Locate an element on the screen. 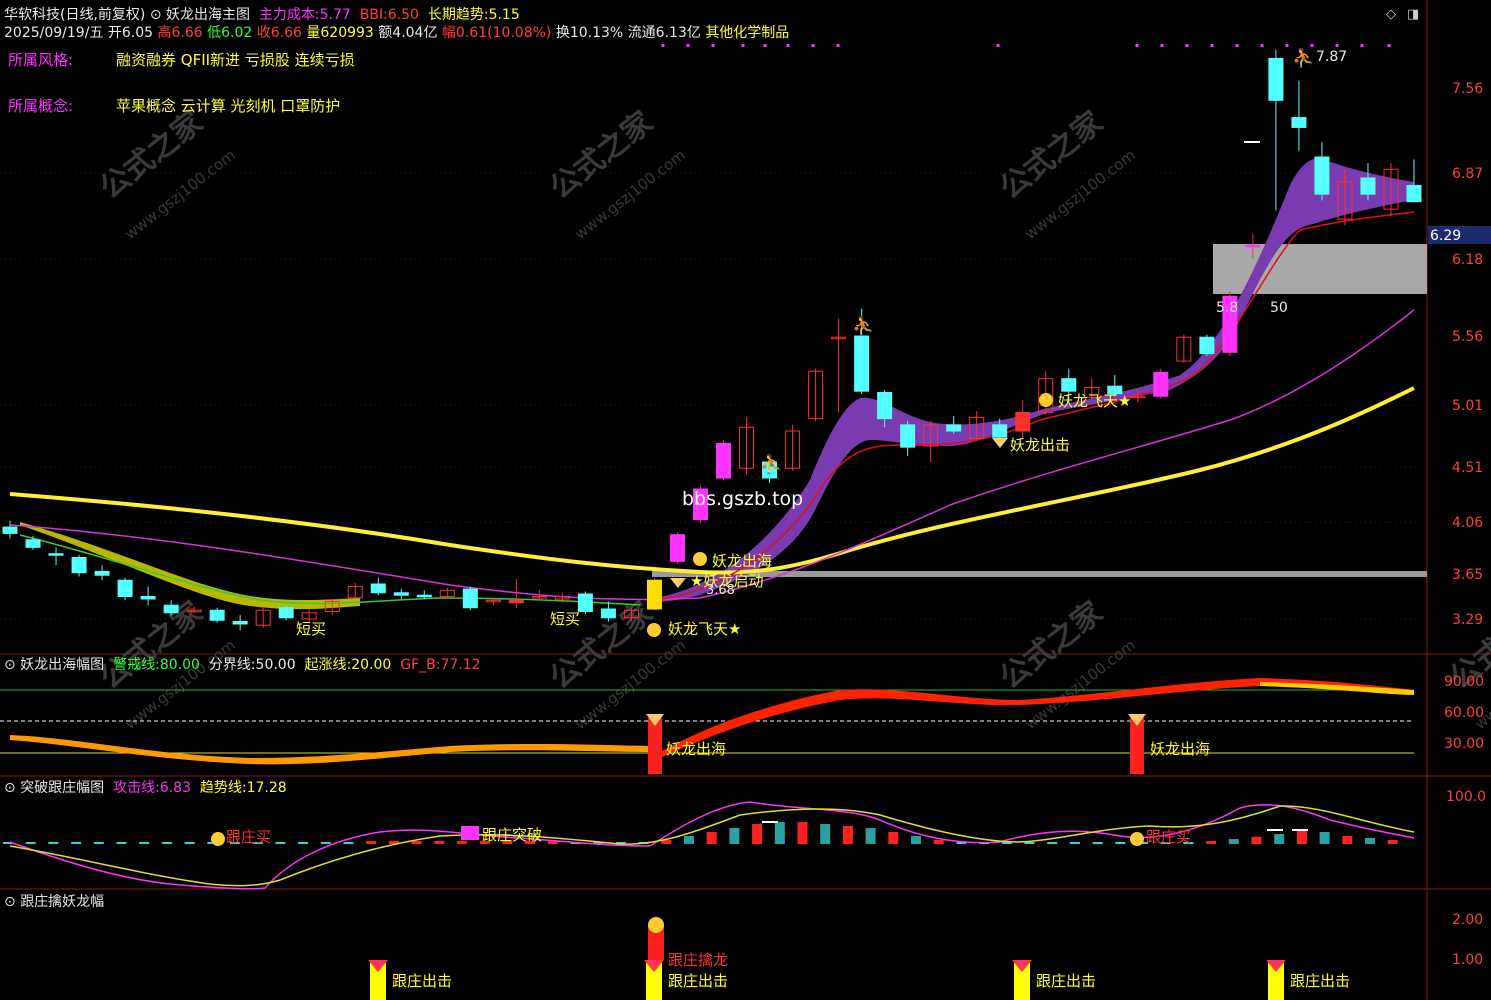 Image resolution: width=1491 pixels, height=1000 pixels. quote-date: 2025/09/19/五 is located at coordinates (54, 33).